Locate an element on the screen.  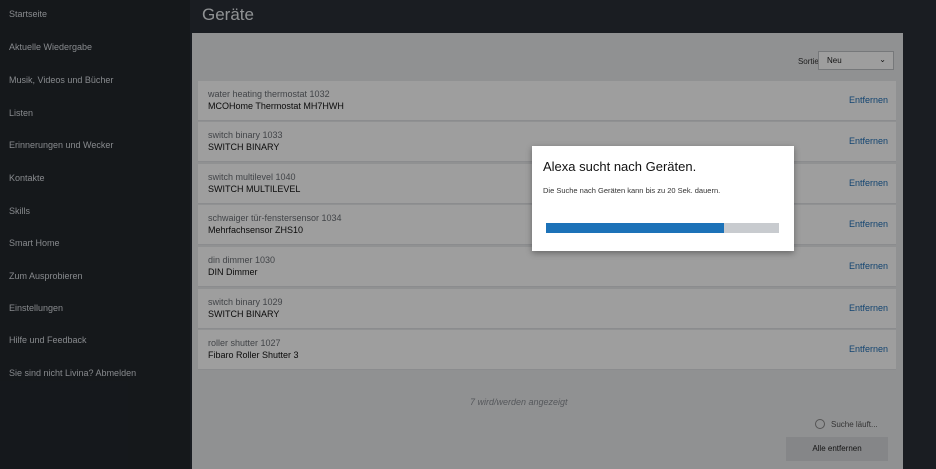
progress-bar is located at coordinates (662, 228).